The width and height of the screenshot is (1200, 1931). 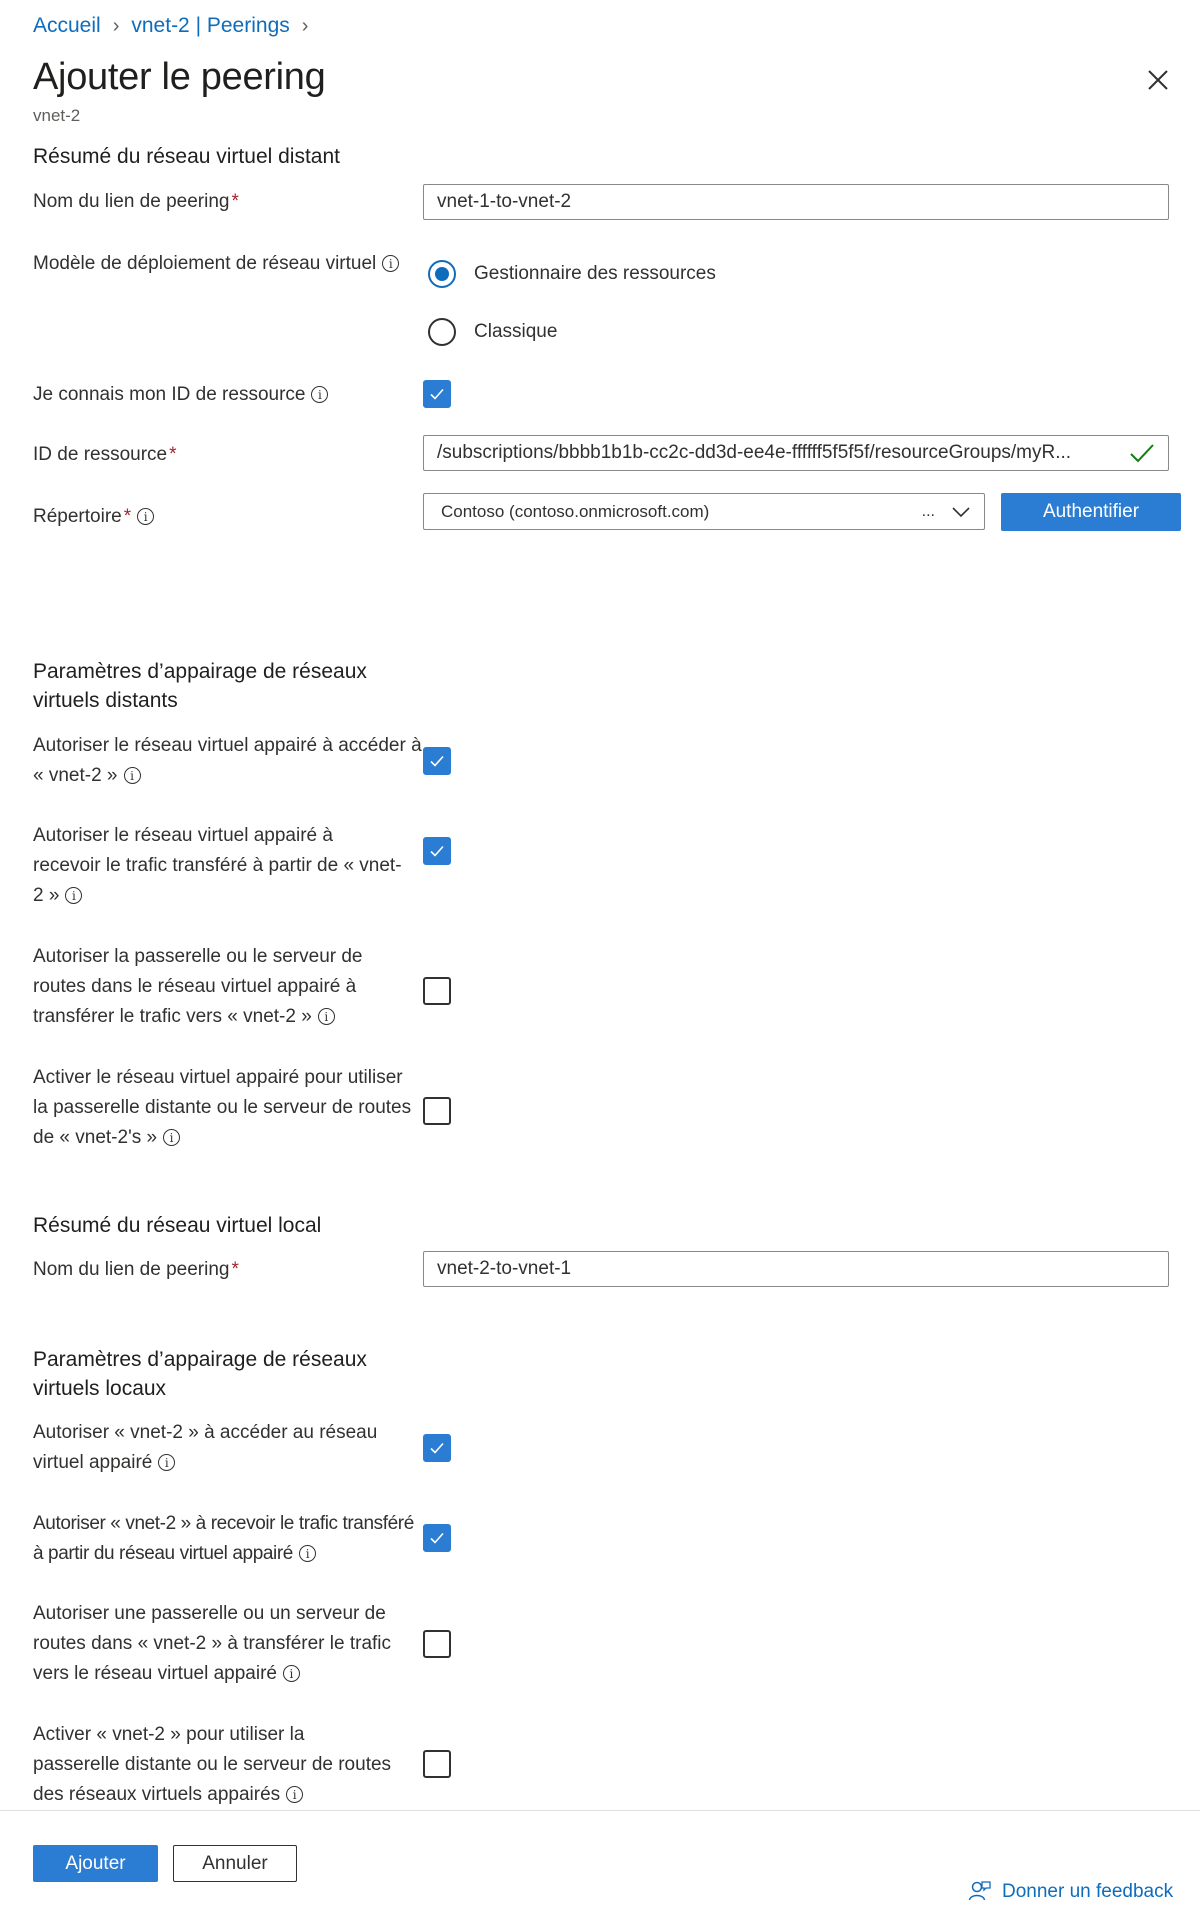 I want to click on breadcrumb: Accueil › vnet-2 | Peerings ›, so click(x=176, y=26).